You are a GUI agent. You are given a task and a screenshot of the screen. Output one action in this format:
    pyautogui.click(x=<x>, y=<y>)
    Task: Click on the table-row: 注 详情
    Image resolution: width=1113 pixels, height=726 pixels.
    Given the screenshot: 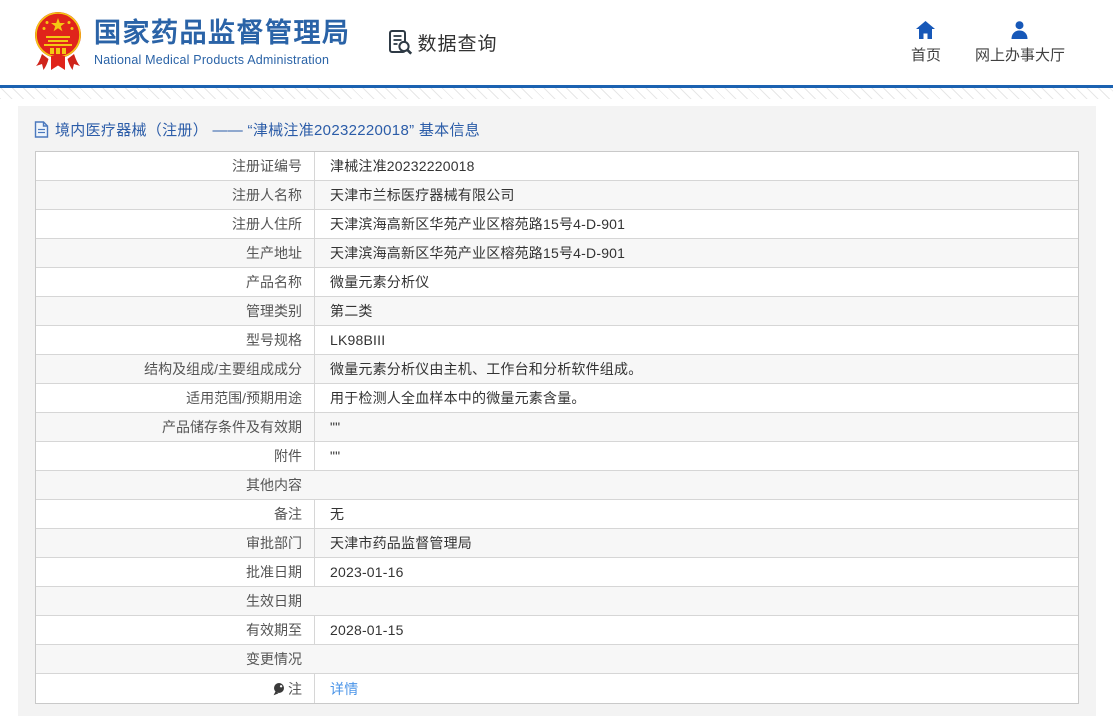 What is the action you would take?
    pyautogui.click(x=557, y=688)
    